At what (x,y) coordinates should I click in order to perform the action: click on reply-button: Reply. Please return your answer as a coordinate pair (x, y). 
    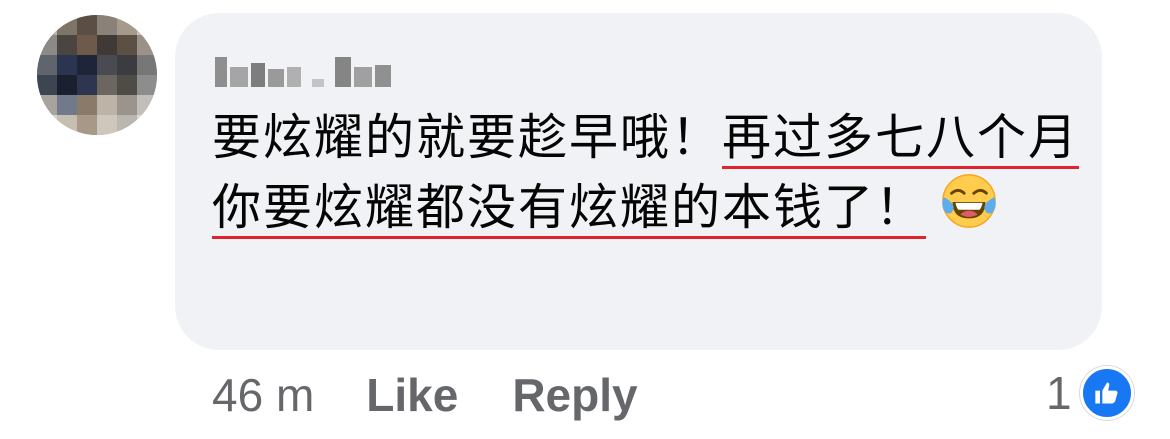
    Looking at the image, I should click on (574, 395).